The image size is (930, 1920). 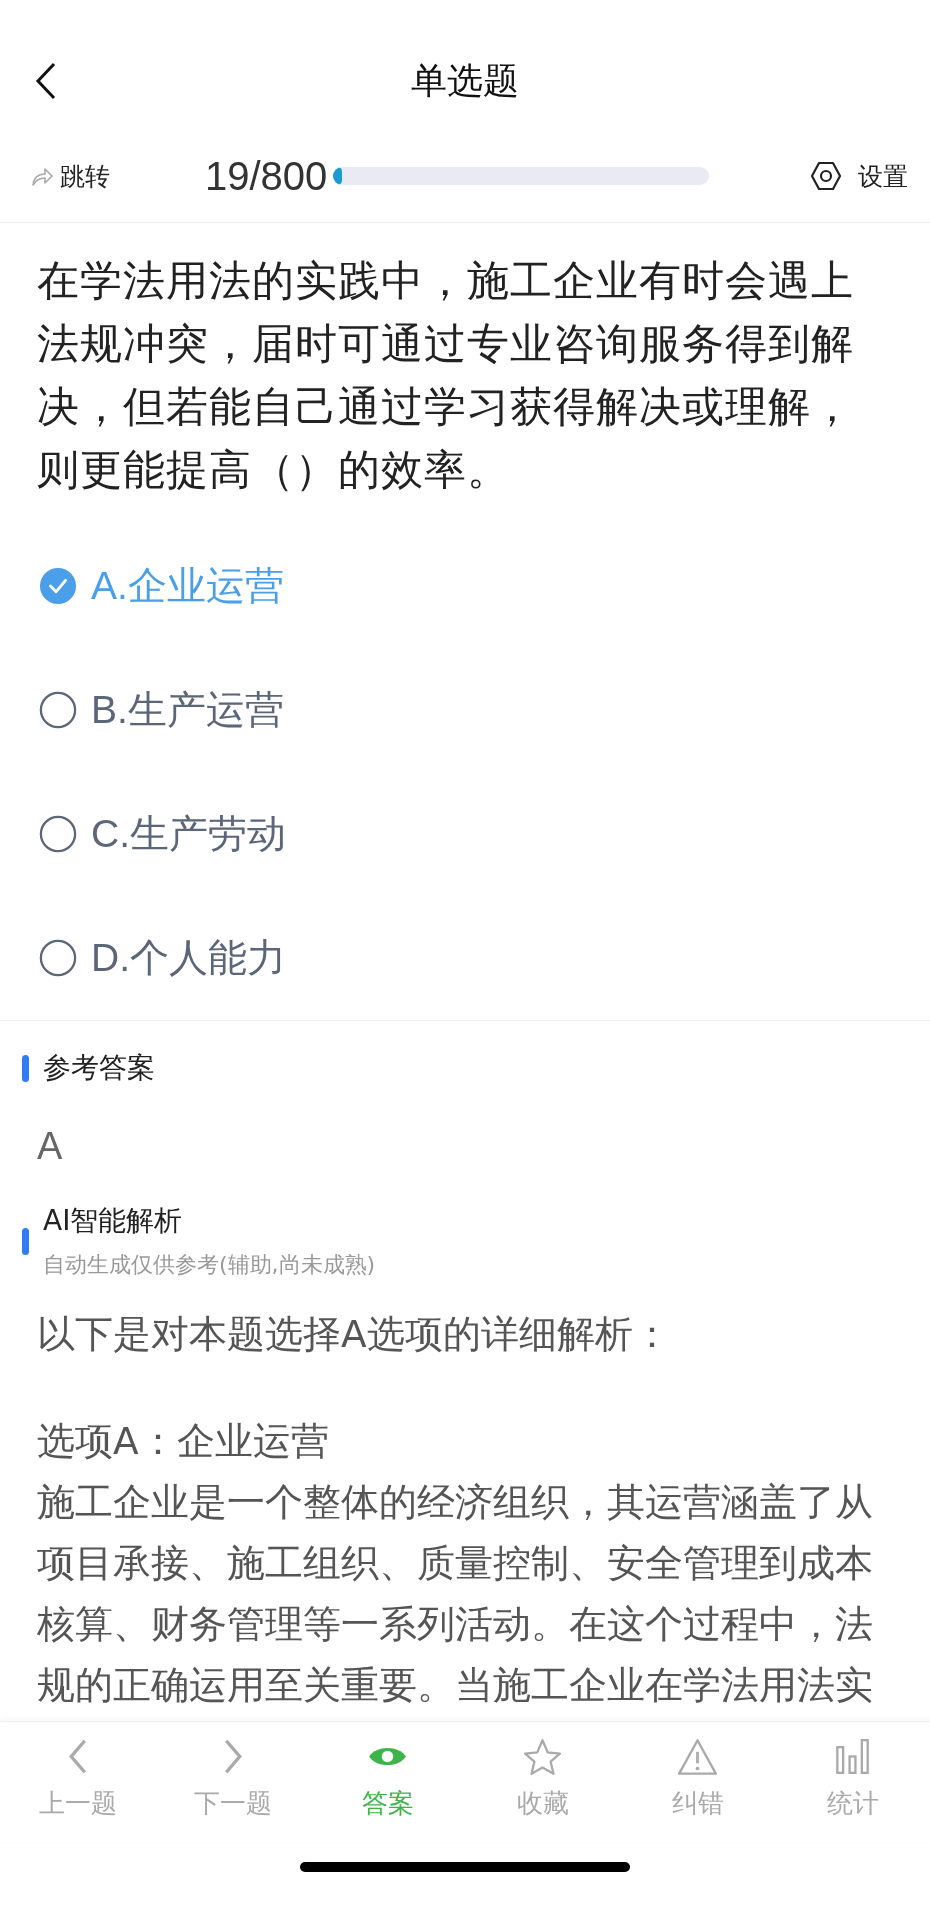 I want to click on section-title: 参考答案, so click(x=99, y=1068).